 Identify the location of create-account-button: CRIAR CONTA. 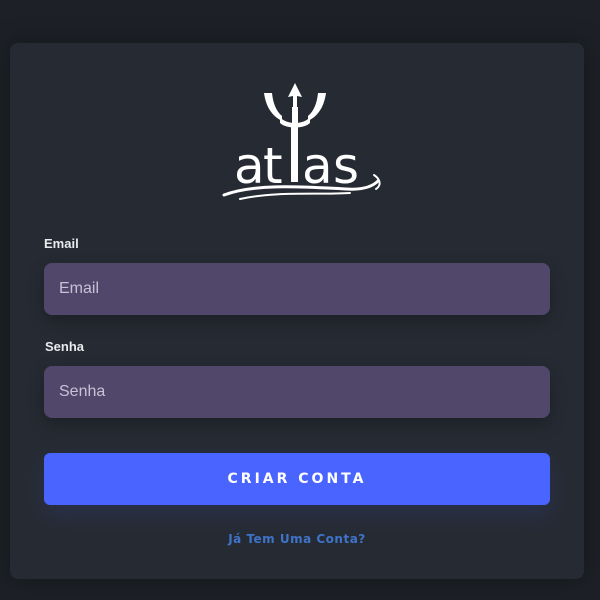
(297, 479).